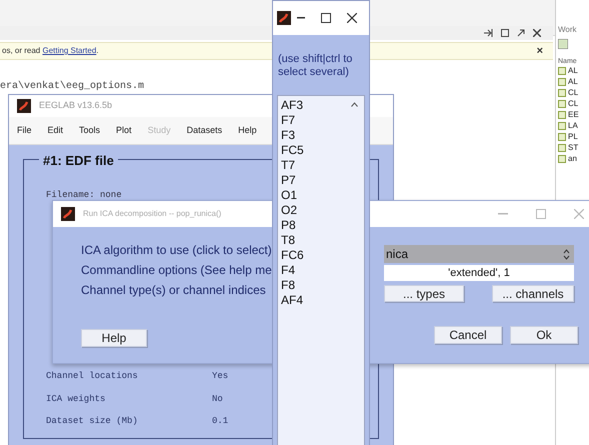 This screenshot has width=589, height=445. What do you see at coordinates (295, 300) in the screenshot?
I see `channel-item: AF4` at bounding box center [295, 300].